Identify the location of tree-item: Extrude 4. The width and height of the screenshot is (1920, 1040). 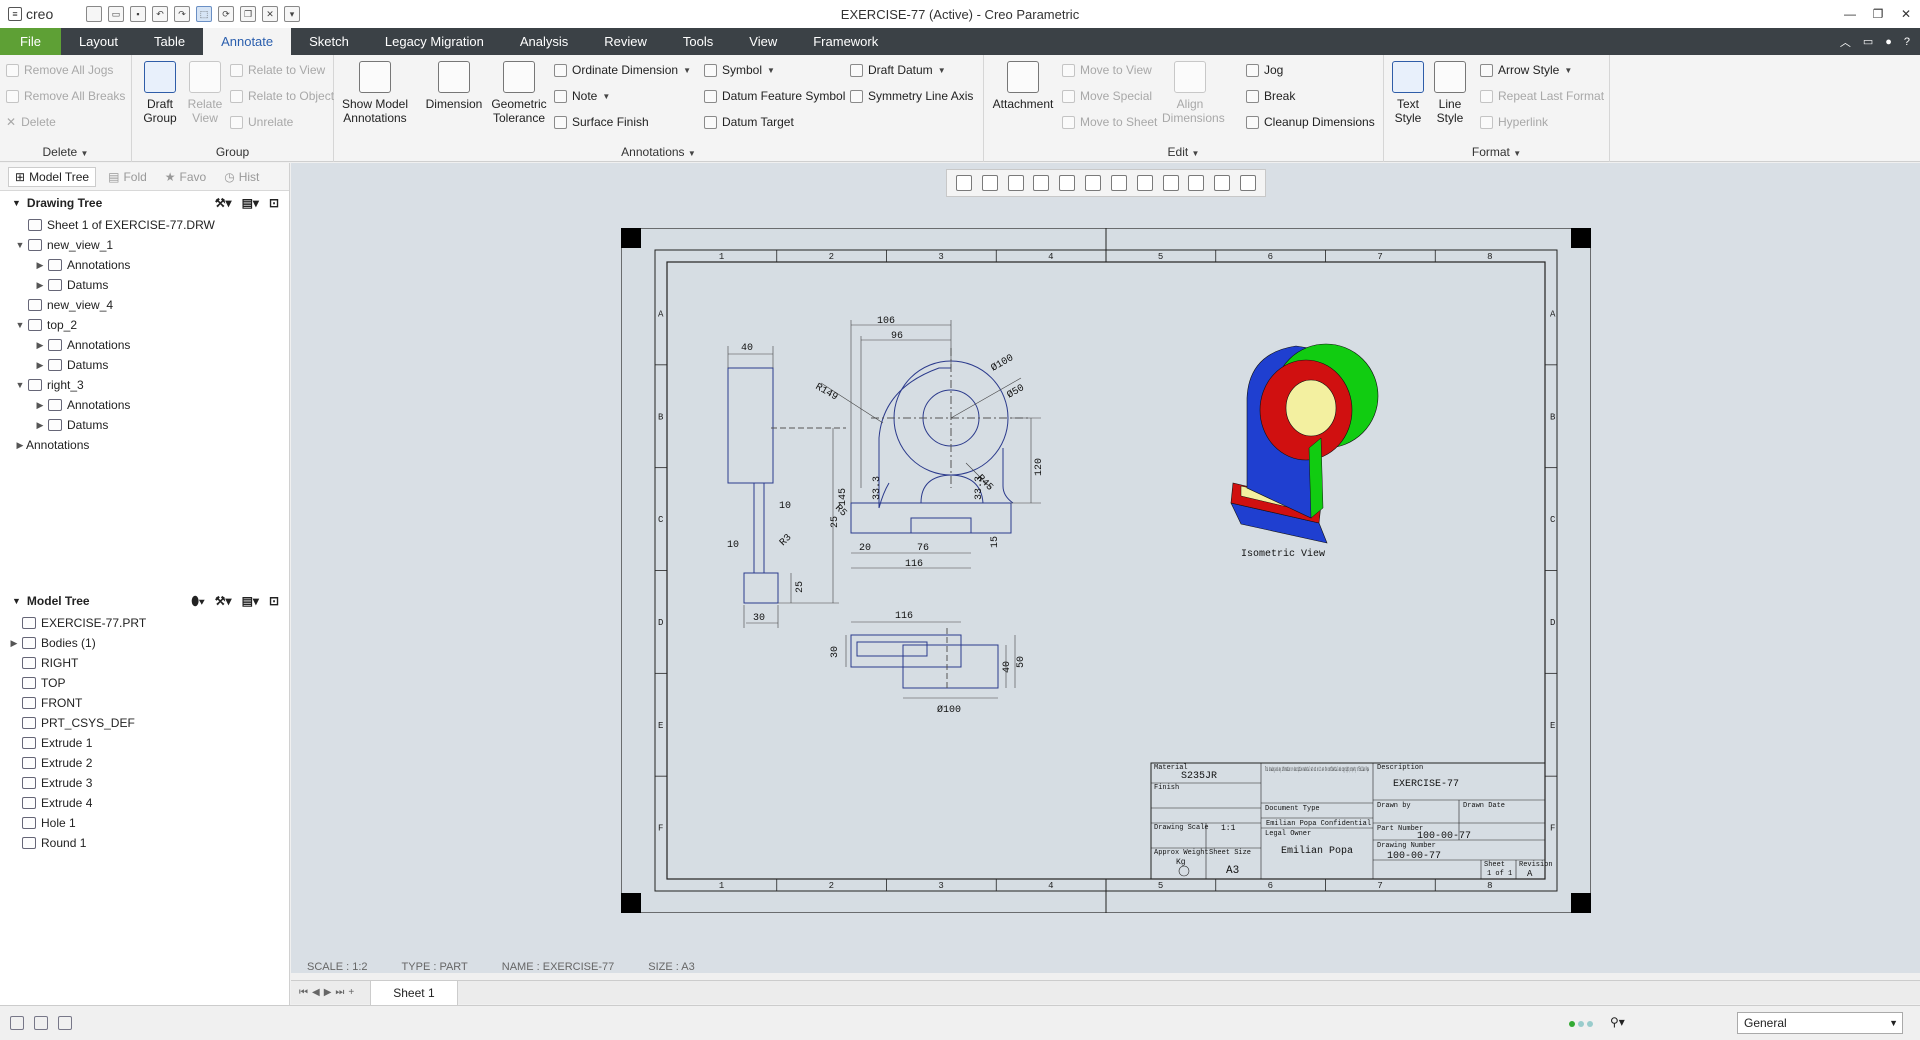
(144, 803).